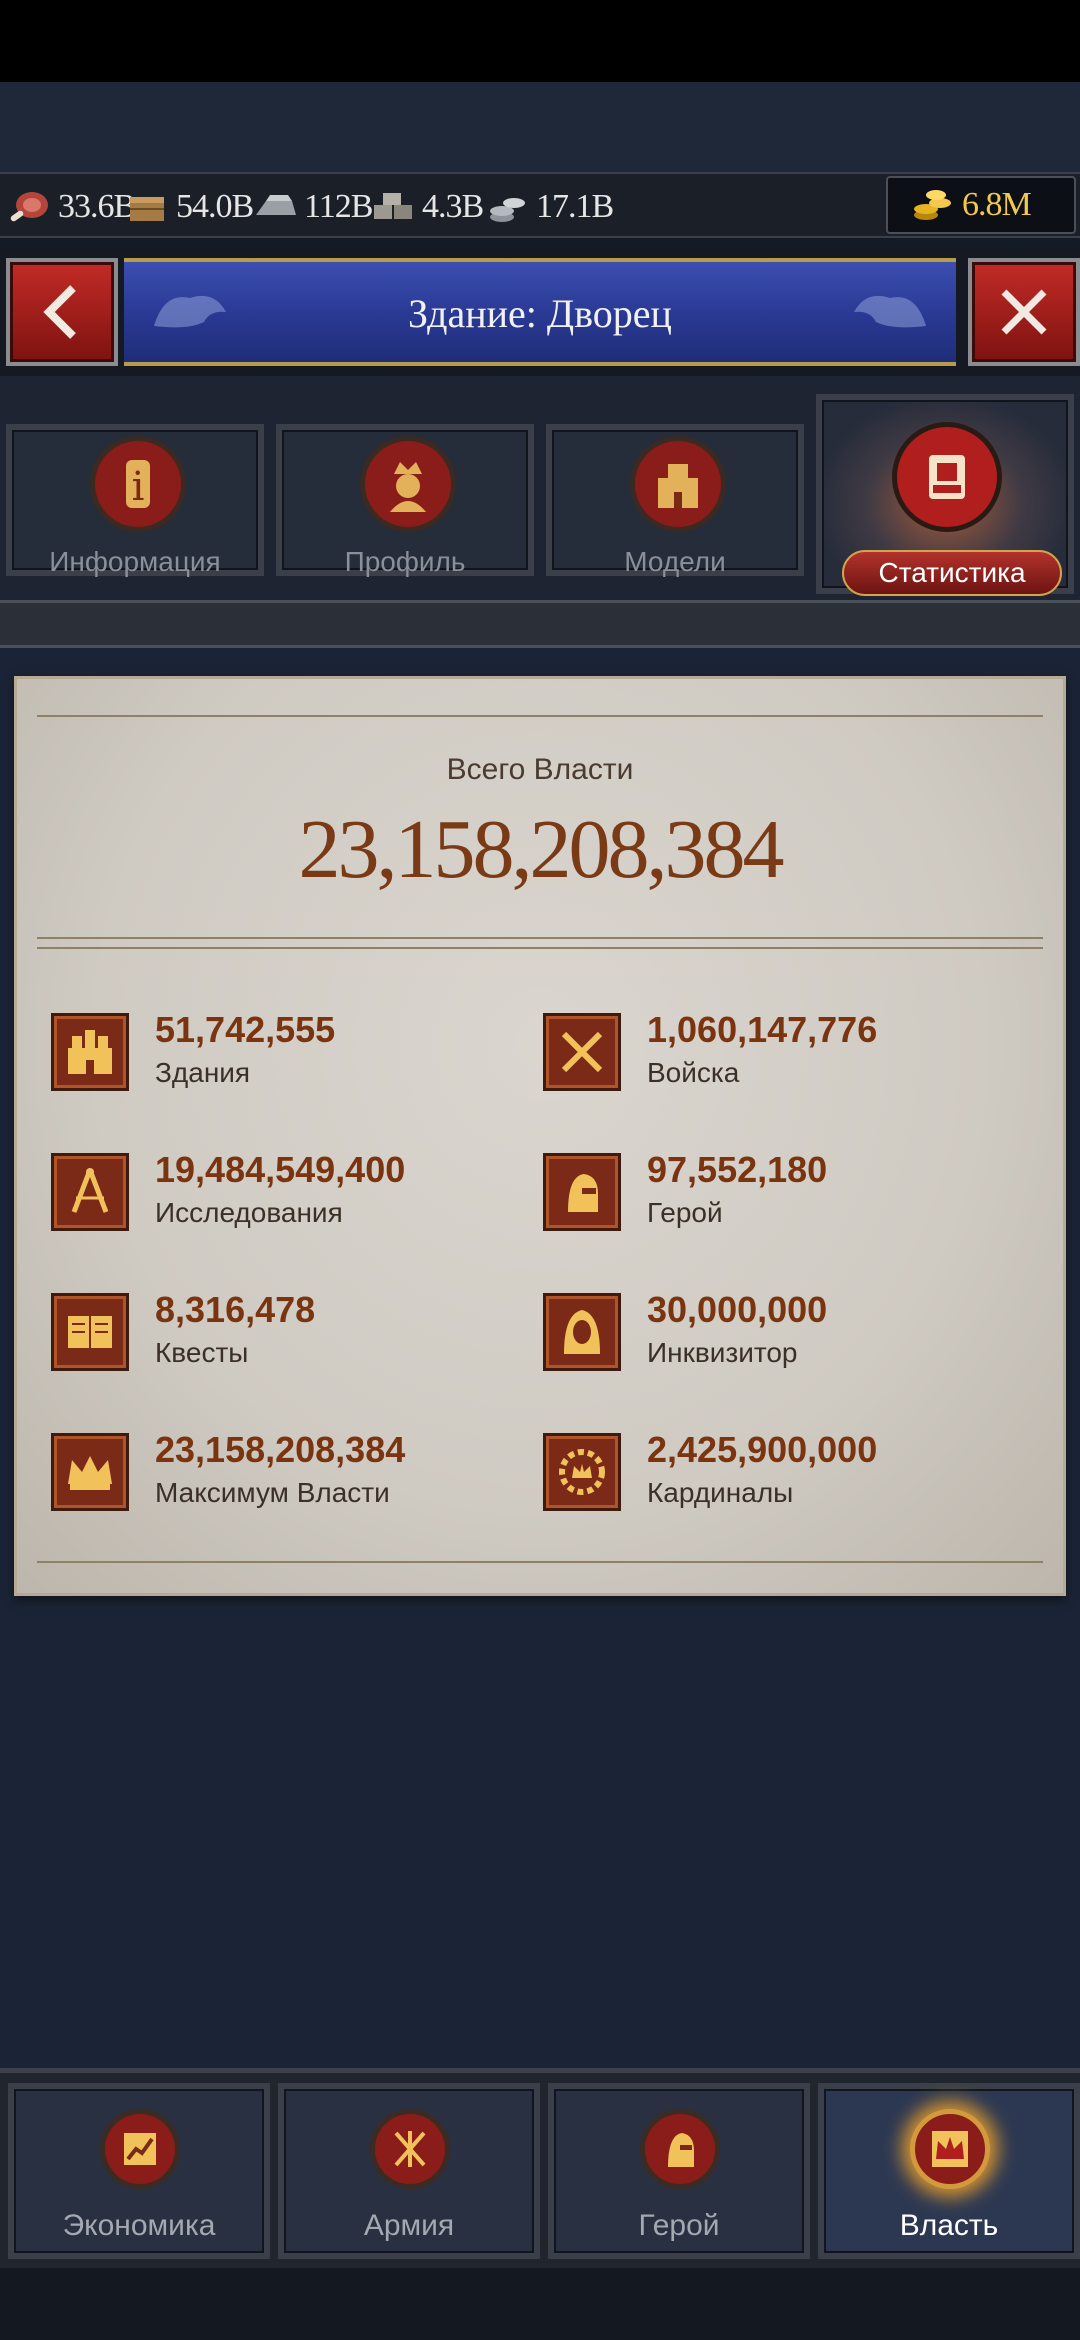  Describe the element at coordinates (338, 206) in the screenshot. I see `resource-iron-value: 112B` at that location.